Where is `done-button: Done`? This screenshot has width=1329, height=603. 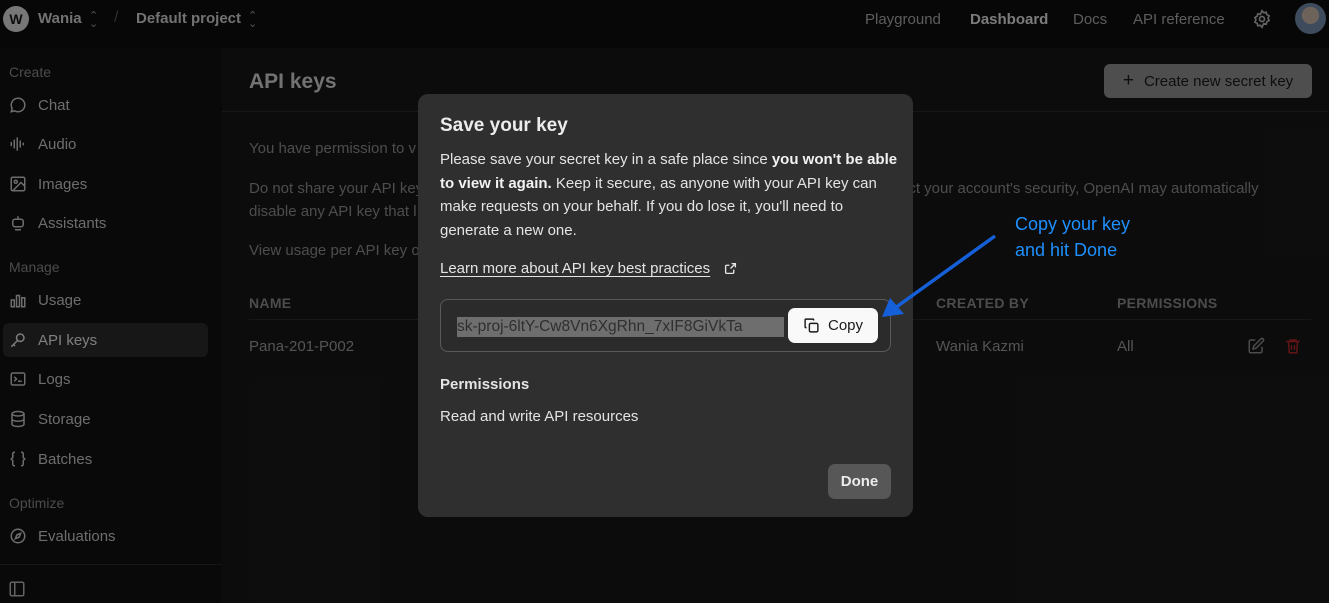
done-button: Done is located at coordinates (859, 481).